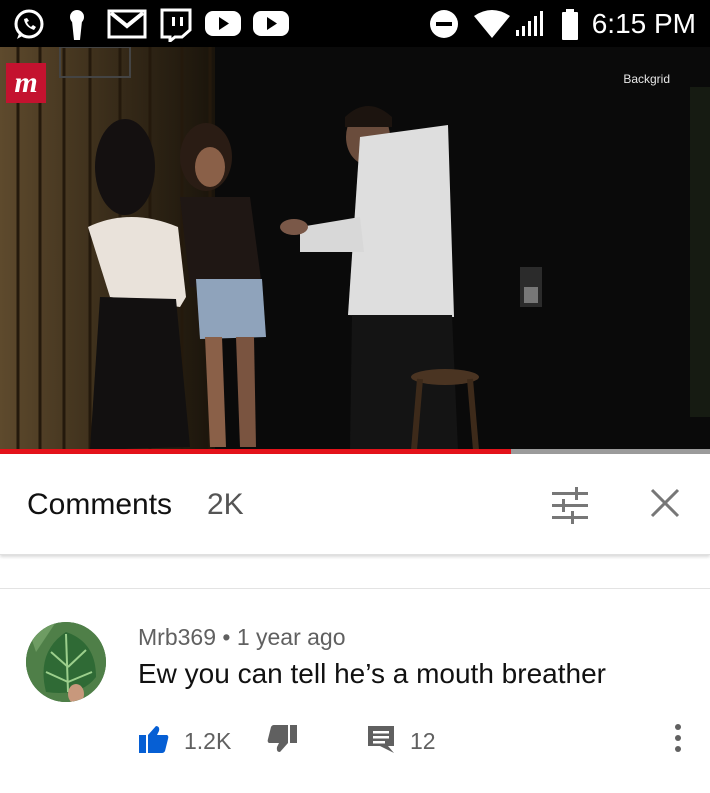  I want to click on comment-text: Ew you can tell he’s a mouth breather, so click(372, 673).